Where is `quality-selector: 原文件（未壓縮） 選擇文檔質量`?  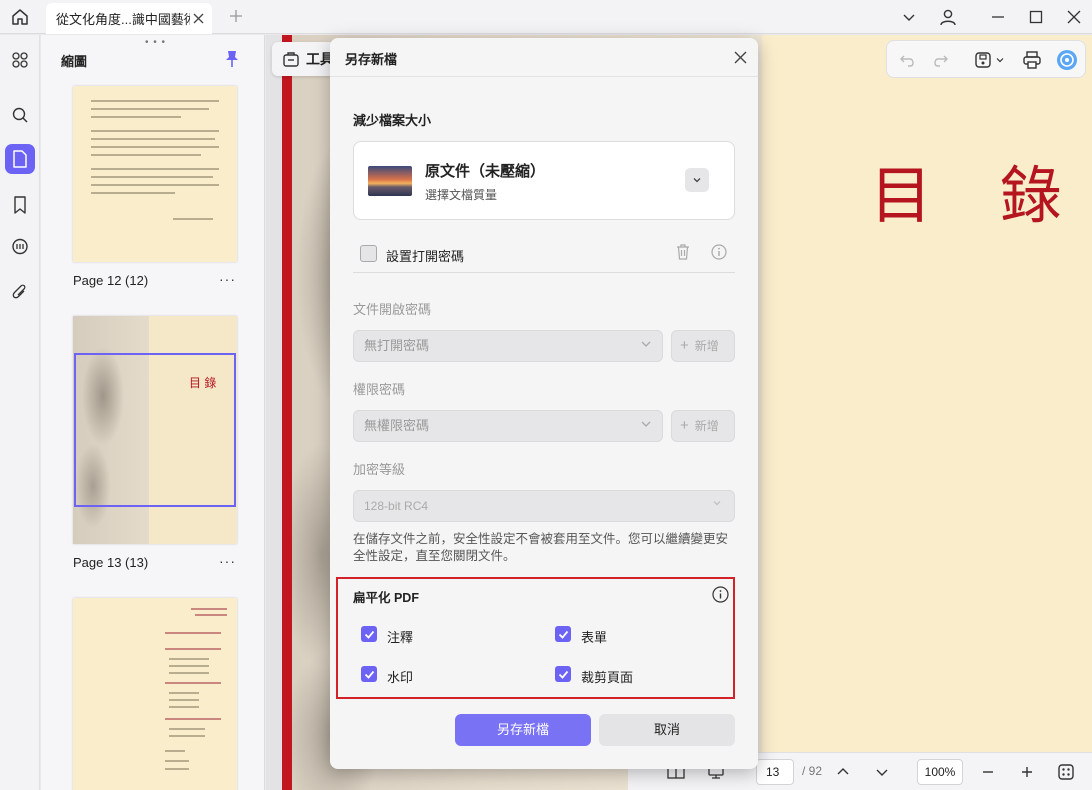
quality-selector: 原文件（未壓縮） 選擇文檔質量 is located at coordinates (544, 180).